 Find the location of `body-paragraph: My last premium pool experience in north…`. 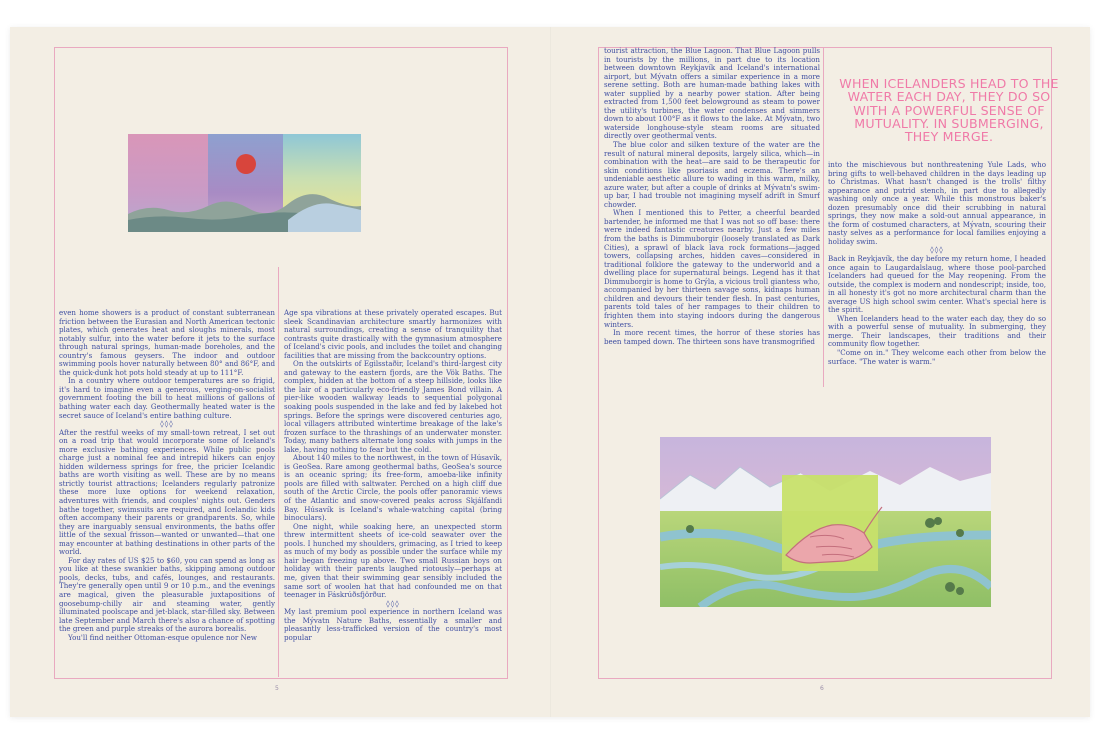

body-paragraph: My last premium pool experience in north… is located at coordinates (393, 624).